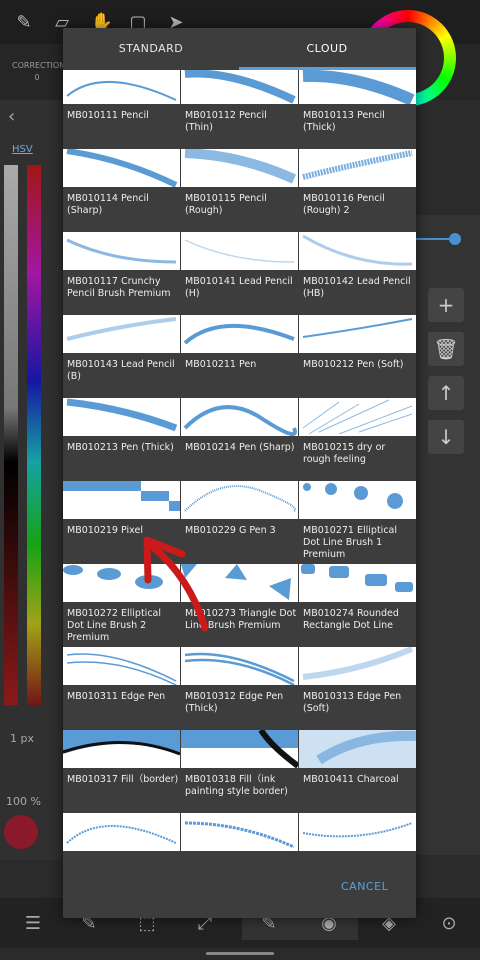  Describe the element at coordinates (455, 239) in the screenshot. I see `layer-opacity-knob` at that location.